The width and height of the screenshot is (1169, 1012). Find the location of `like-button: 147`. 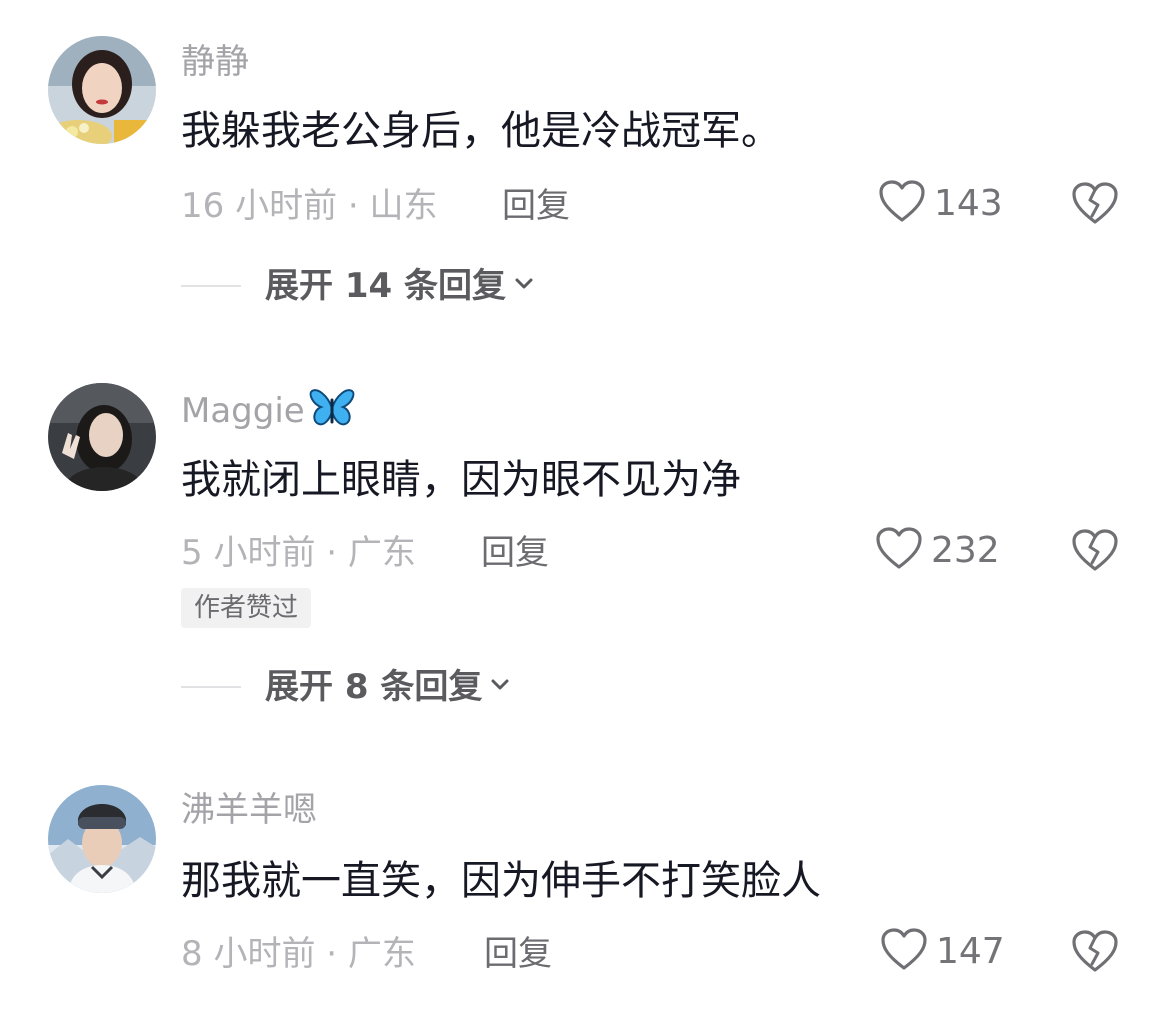

like-button: 147 is located at coordinates (942, 952).